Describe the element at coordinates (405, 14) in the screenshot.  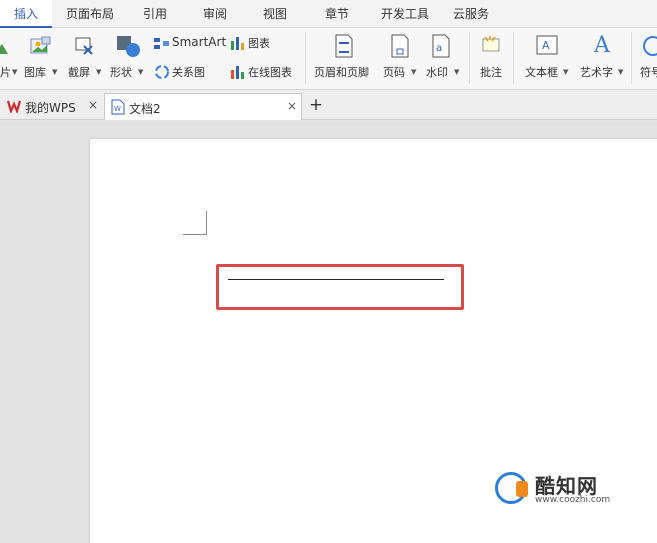
I see `tab-developer: 开发工具` at that location.